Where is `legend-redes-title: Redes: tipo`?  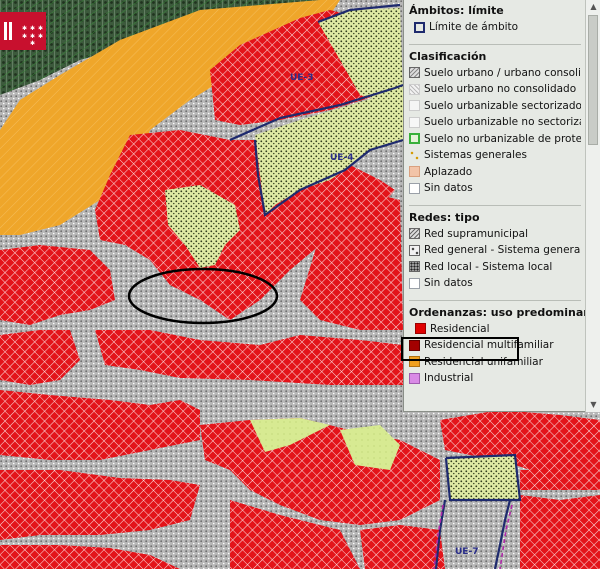
legend-redes-title: Redes: tipo is located at coordinates (444, 217).